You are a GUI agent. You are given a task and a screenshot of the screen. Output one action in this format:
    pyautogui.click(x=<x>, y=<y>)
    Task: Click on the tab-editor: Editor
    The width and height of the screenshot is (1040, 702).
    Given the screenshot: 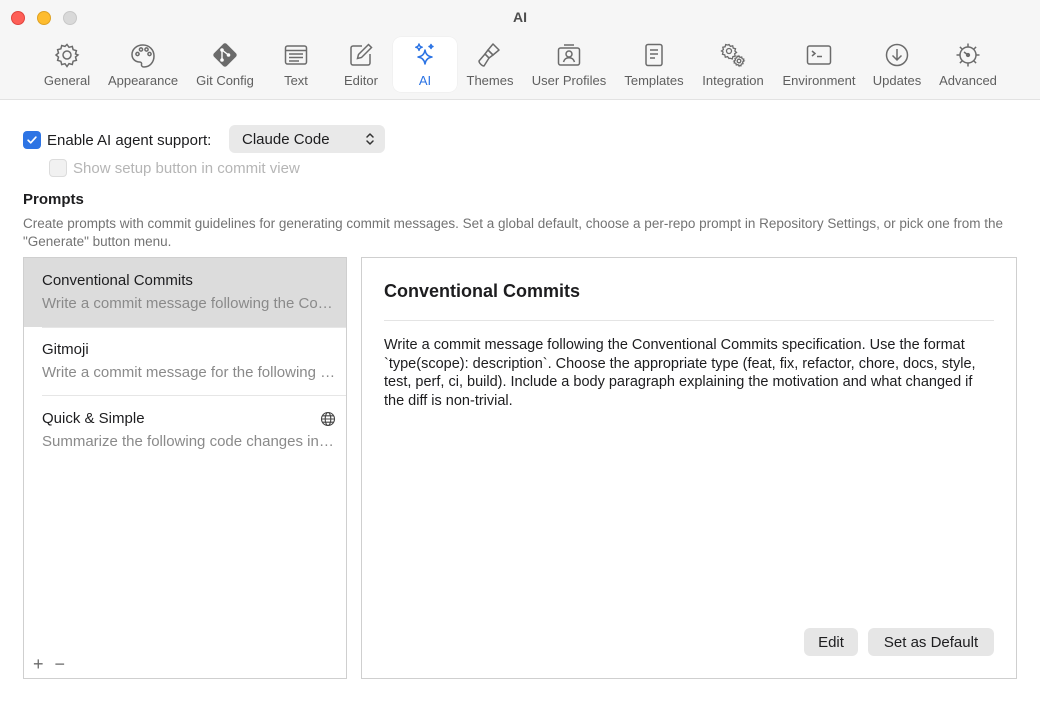 What is the action you would take?
    pyautogui.click(x=361, y=64)
    